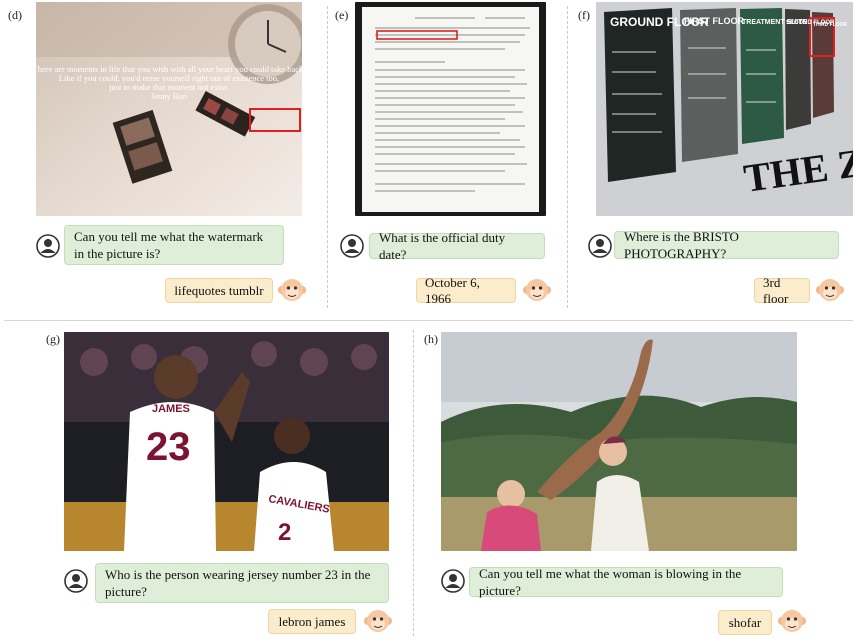 This screenshot has height=642, width=857. Describe the element at coordinates (726, 245) in the screenshot. I see `question-bubble: Where is the BRISTO PHOTOGRAPHY?` at that location.